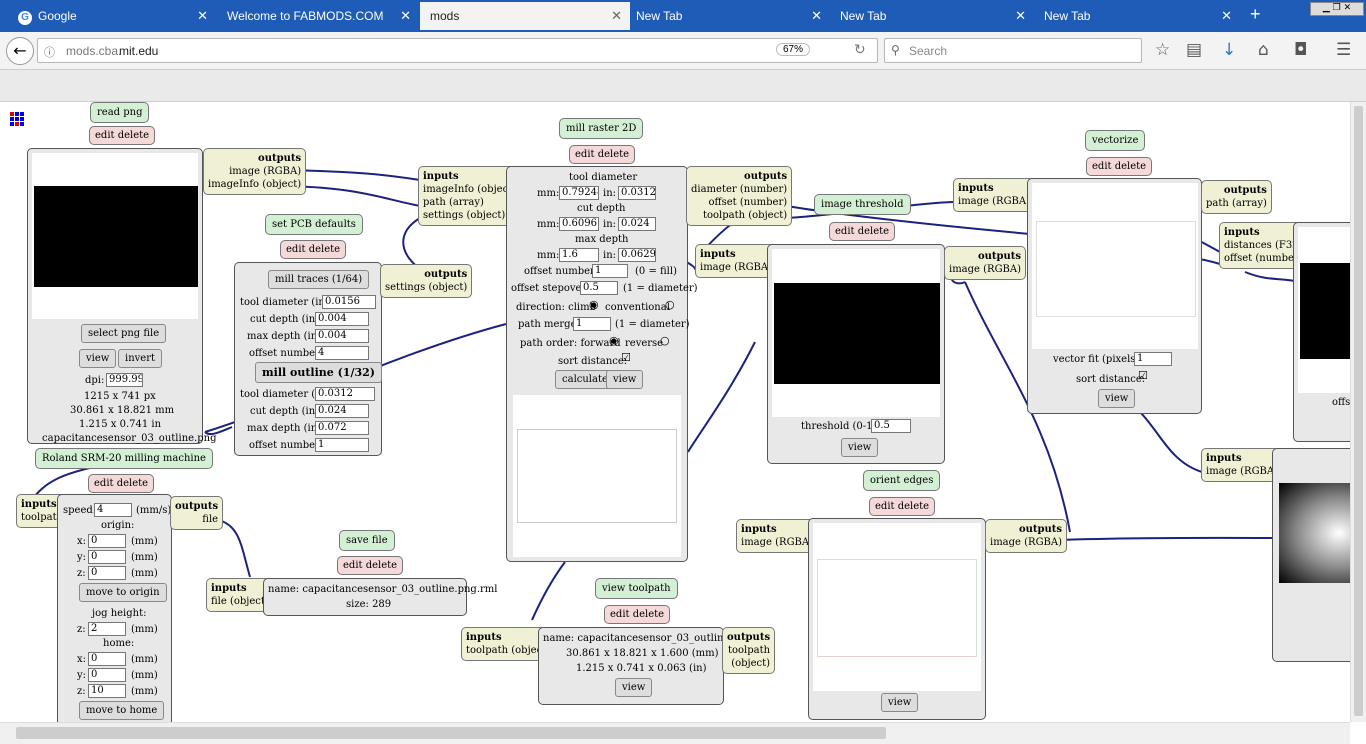 Image resolution: width=1366 pixels, height=744 pixels. Describe the element at coordinates (140, 358) in the screenshot. I see `invert-button: invert` at that location.